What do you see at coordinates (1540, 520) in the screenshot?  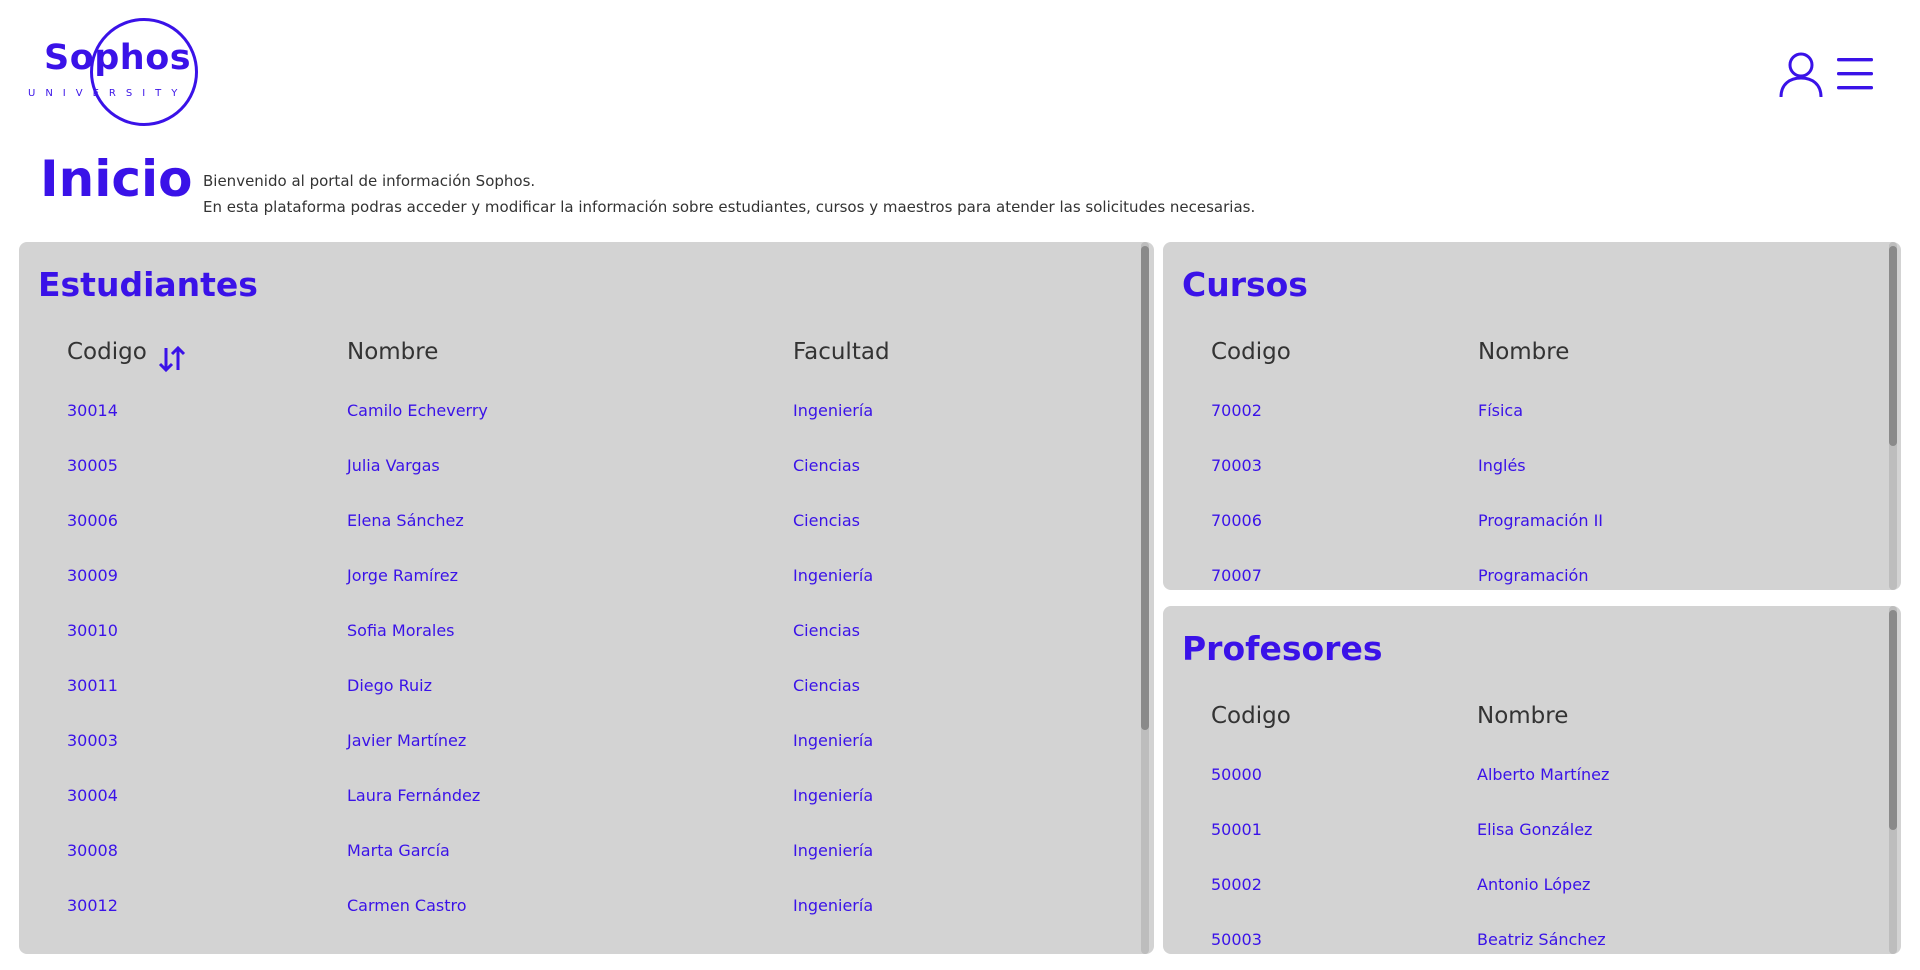 I see `courses-cell-nombre: Programación II` at bounding box center [1540, 520].